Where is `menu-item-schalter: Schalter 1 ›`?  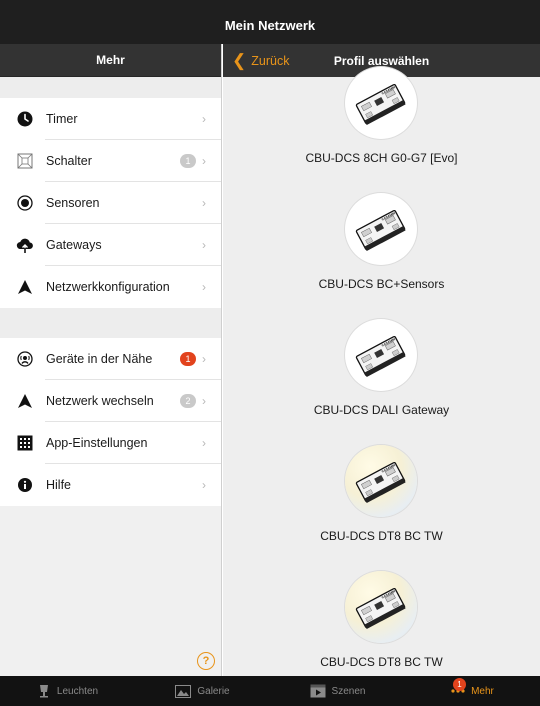 menu-item-schalter: Schalter 1 › is located at coordinates (110, 161).